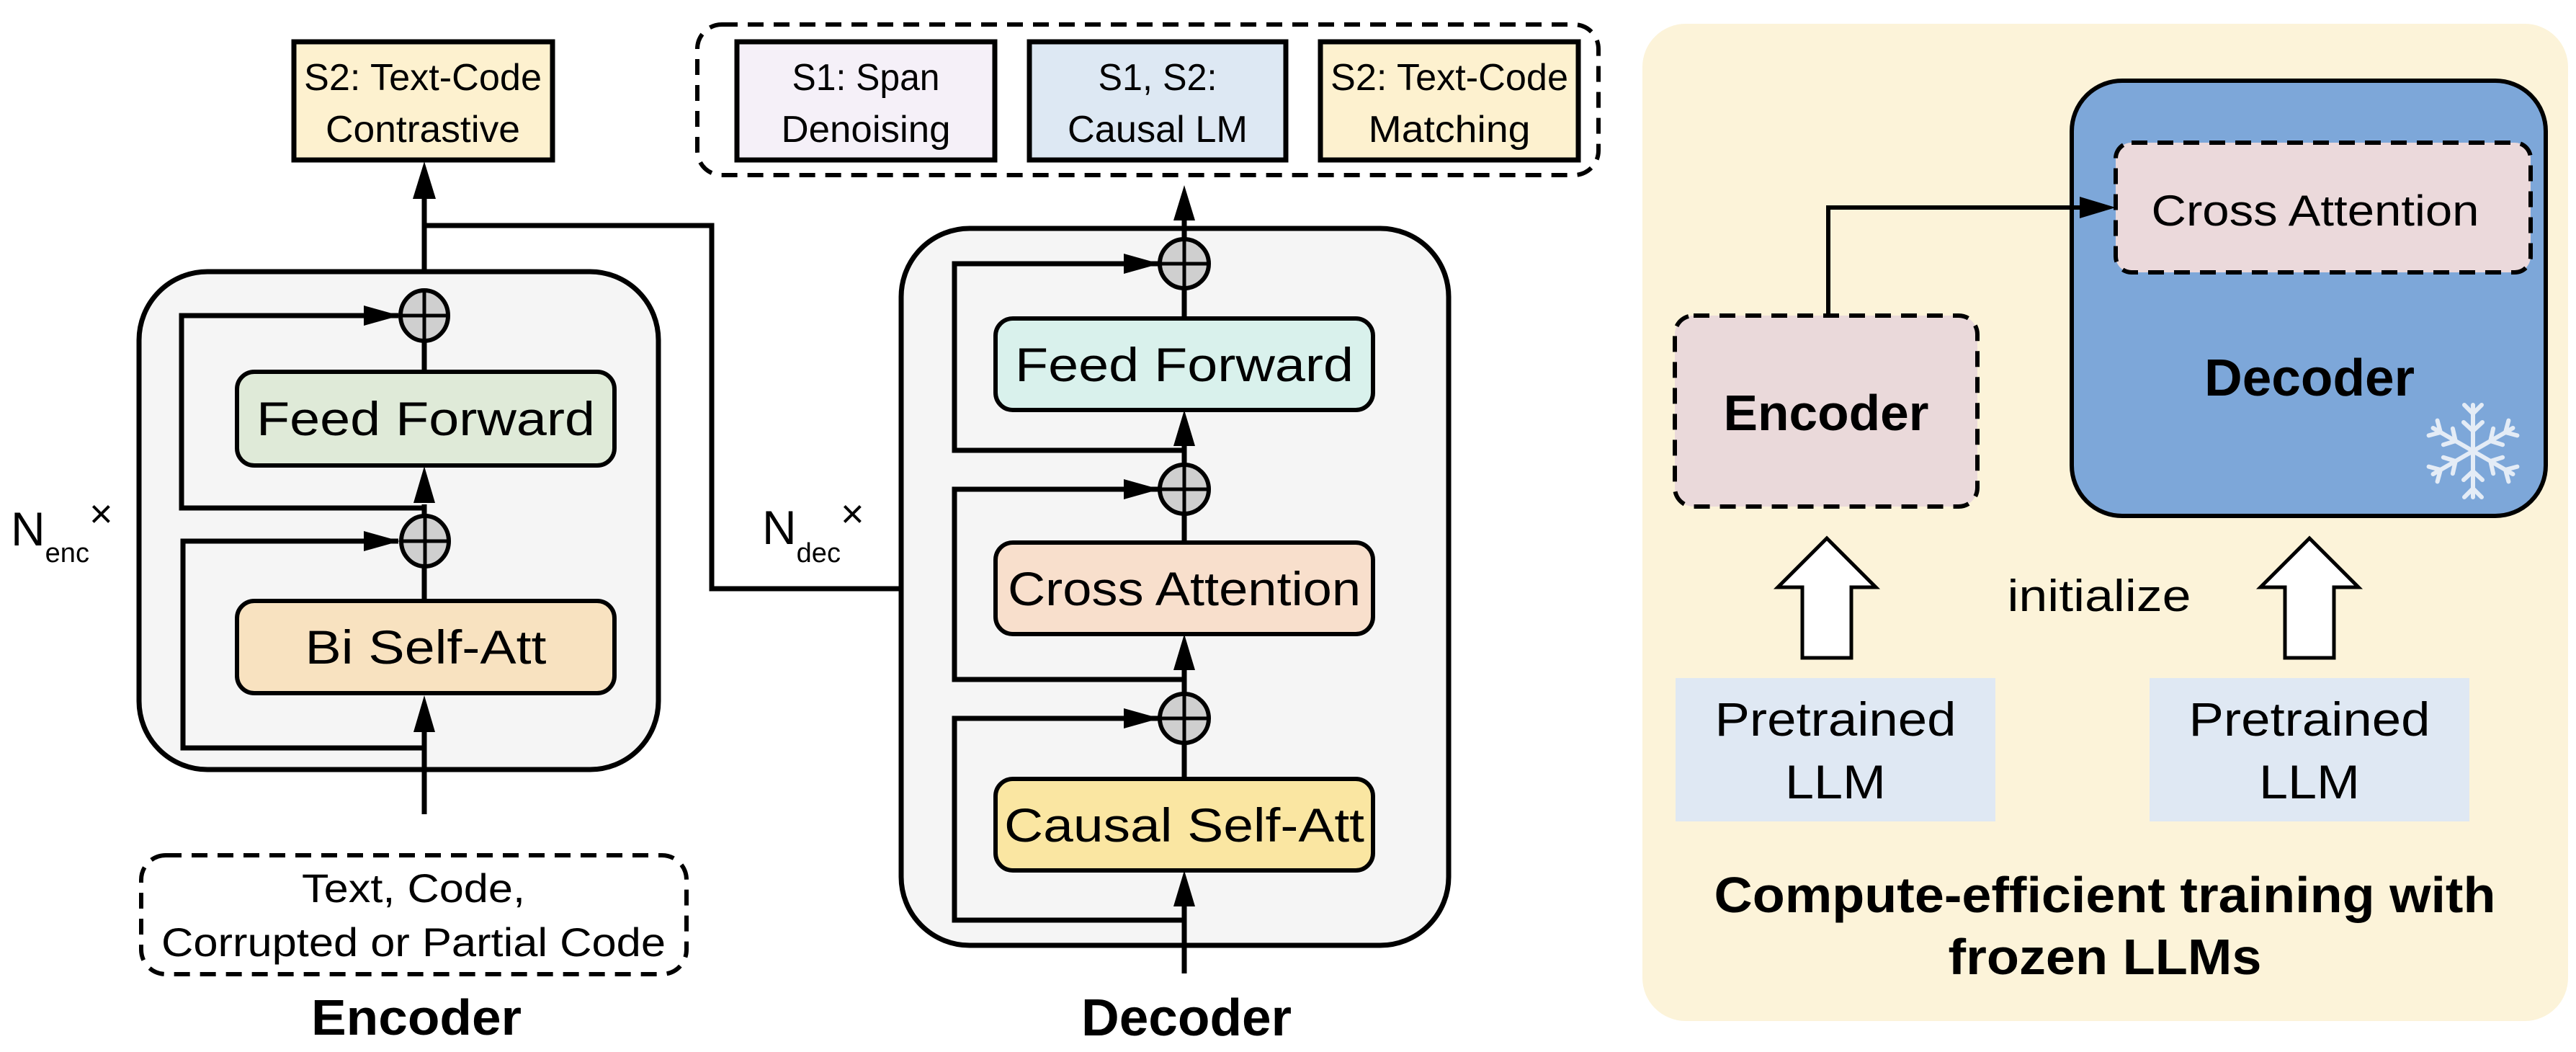 The width and height of the screenshot is (2576, 1052). I want to click on objective-label-line-2: Matching, so click(1450, 130).